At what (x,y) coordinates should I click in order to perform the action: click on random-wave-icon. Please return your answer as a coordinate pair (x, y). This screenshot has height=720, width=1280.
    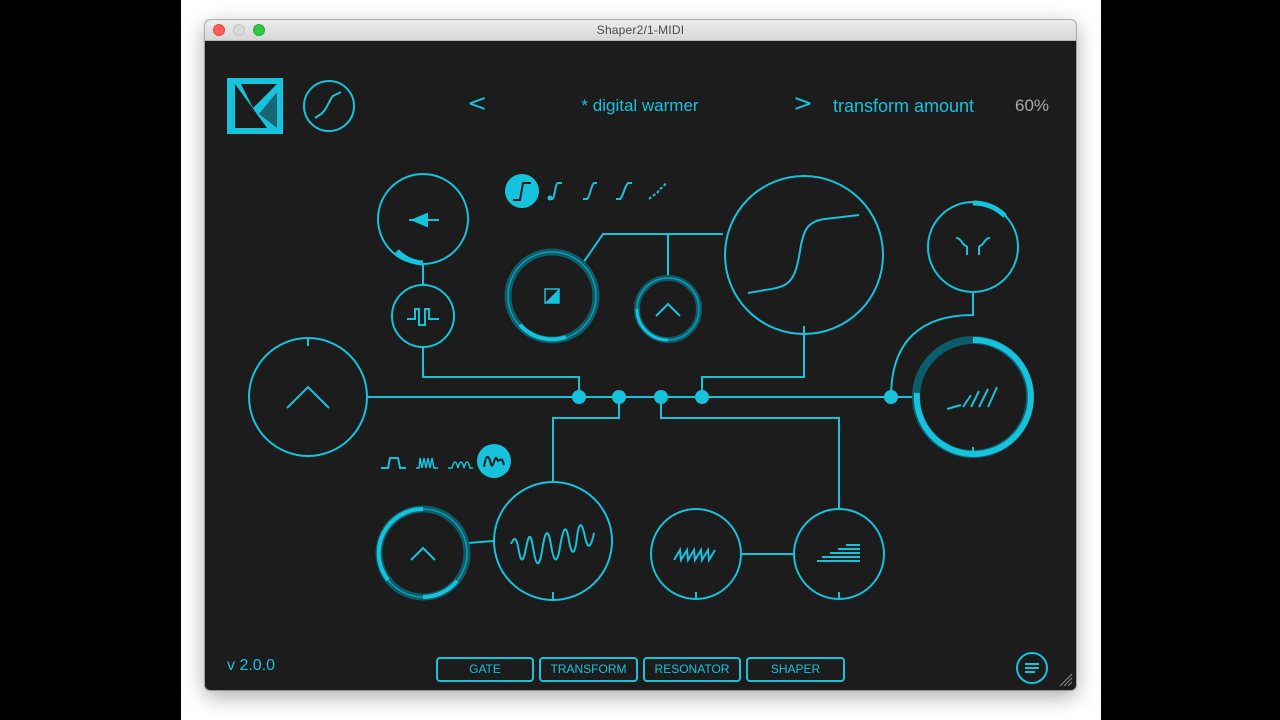
    Looking at the image, I should click on (494, 461).